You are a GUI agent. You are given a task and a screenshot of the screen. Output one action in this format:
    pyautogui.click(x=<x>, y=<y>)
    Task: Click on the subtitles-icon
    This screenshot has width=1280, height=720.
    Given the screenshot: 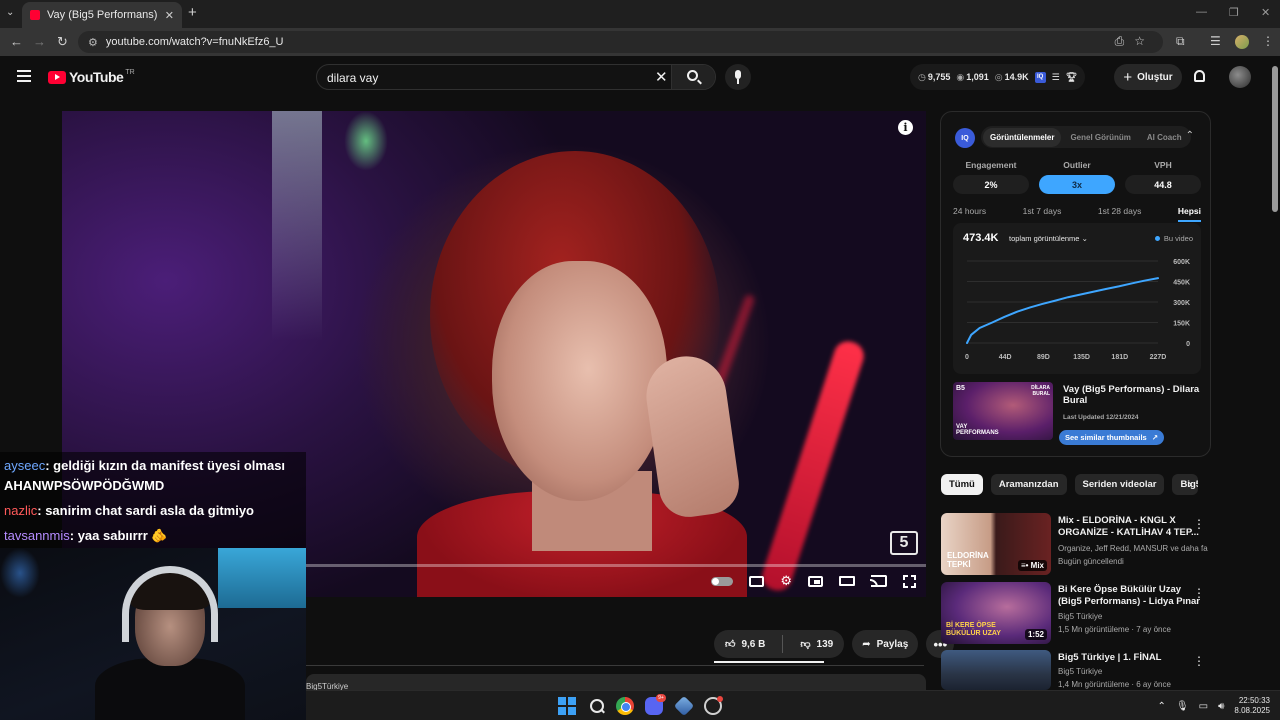 What is the action you would take?
    pyautogui.click(x=757, y=581)
    